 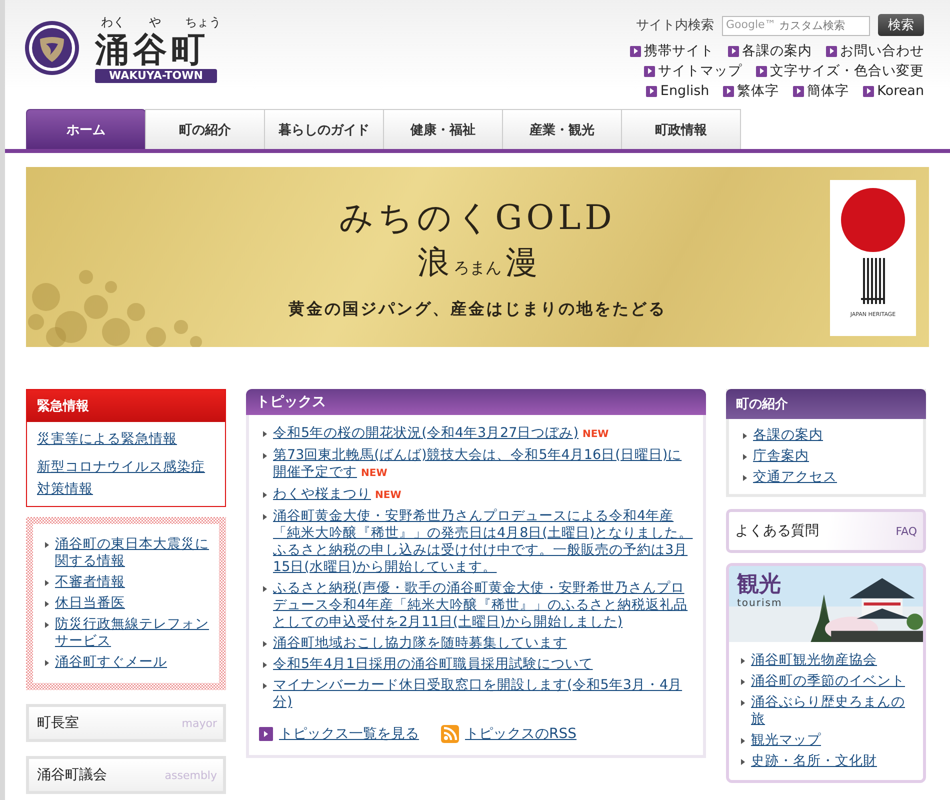 I want to click on banner-label: よくある質問, so click(x=777, y=531).